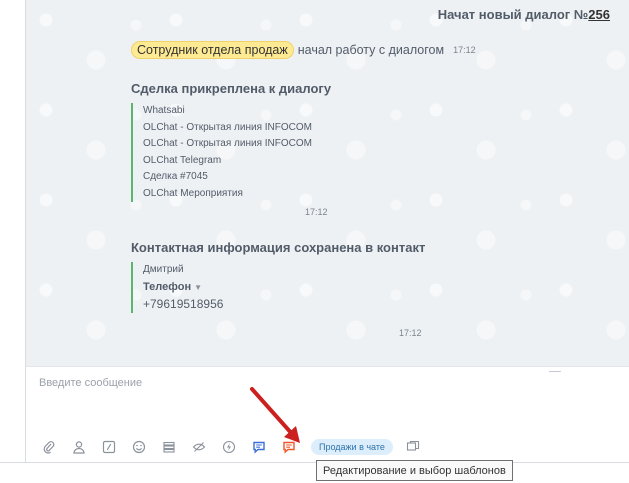  Describe the element at coordinates (229, 447) in the screenshot. I see `bolt-icon` at that location.